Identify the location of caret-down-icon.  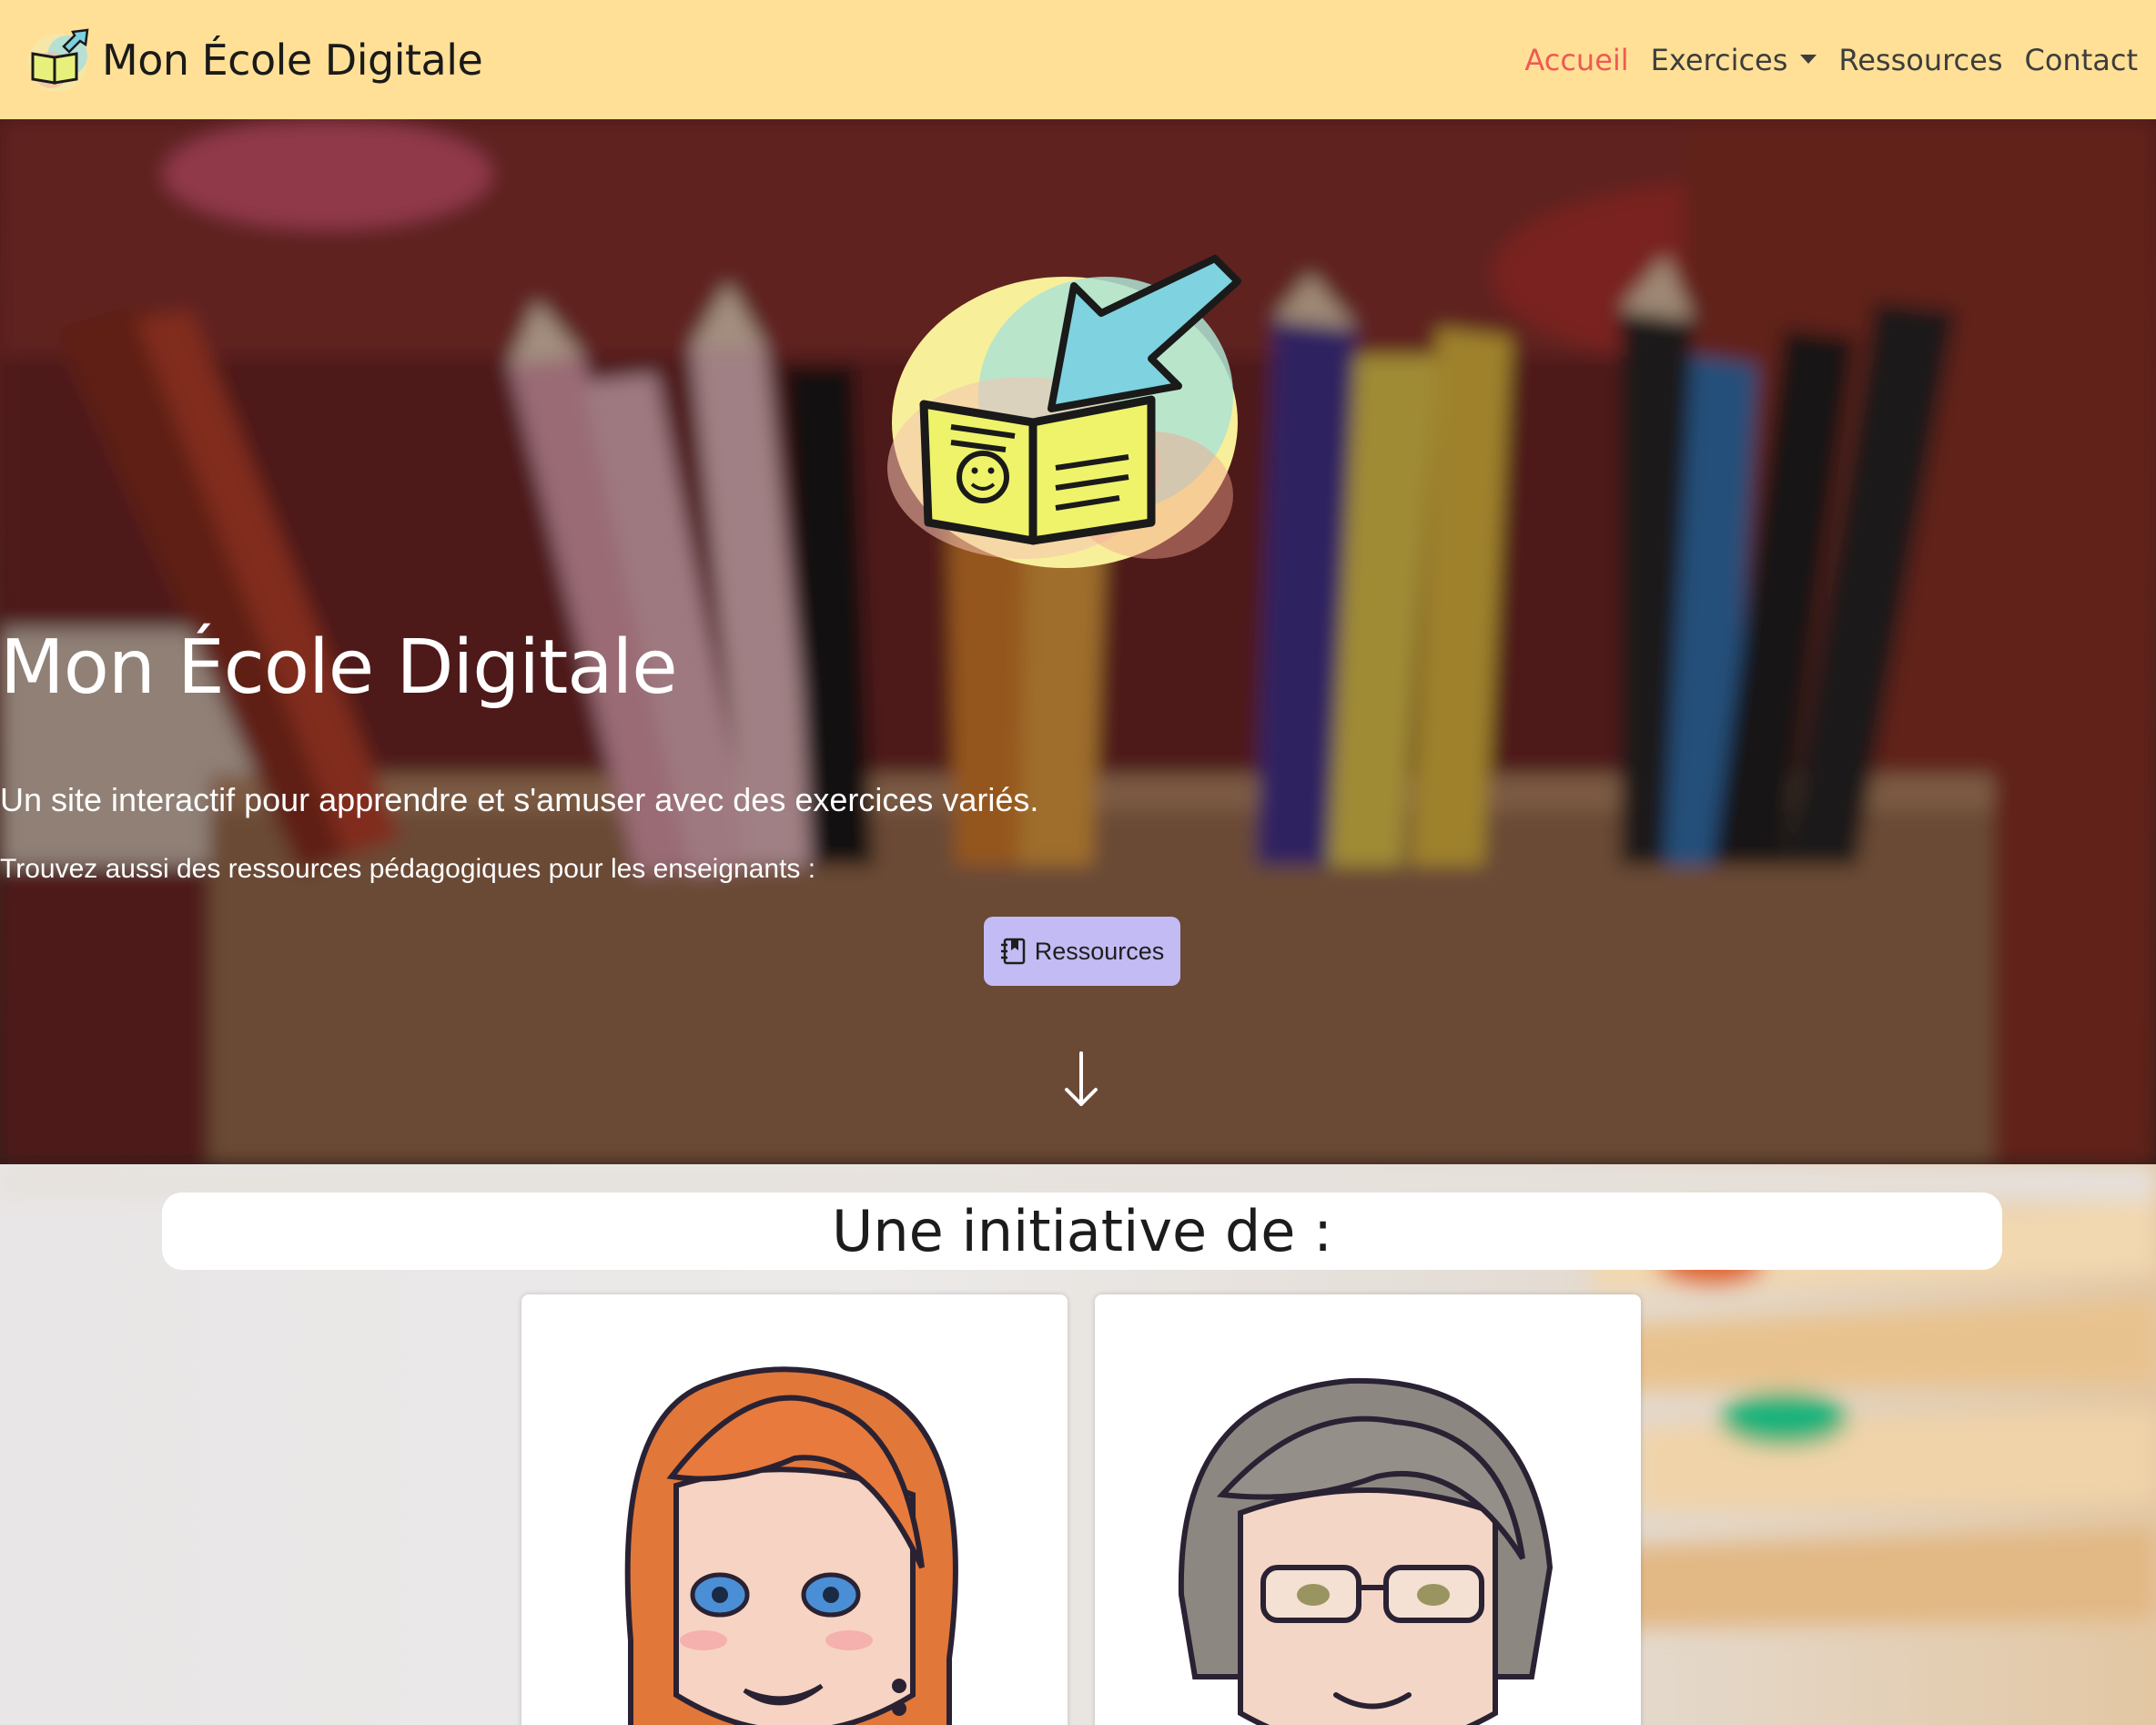
(1809, 59).